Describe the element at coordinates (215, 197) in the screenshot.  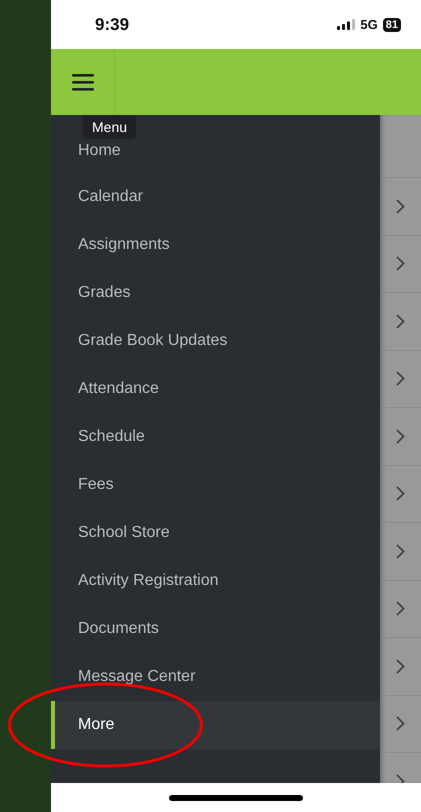
I see `menu-item: Calendar` at that location.